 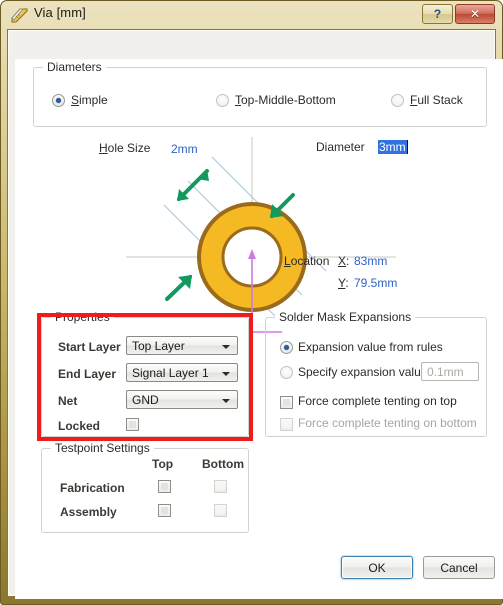 What do you see at coordinates (286, 372) in the screenshot?
I see `radio-specify-expansion` at bounding box center [286, 372].